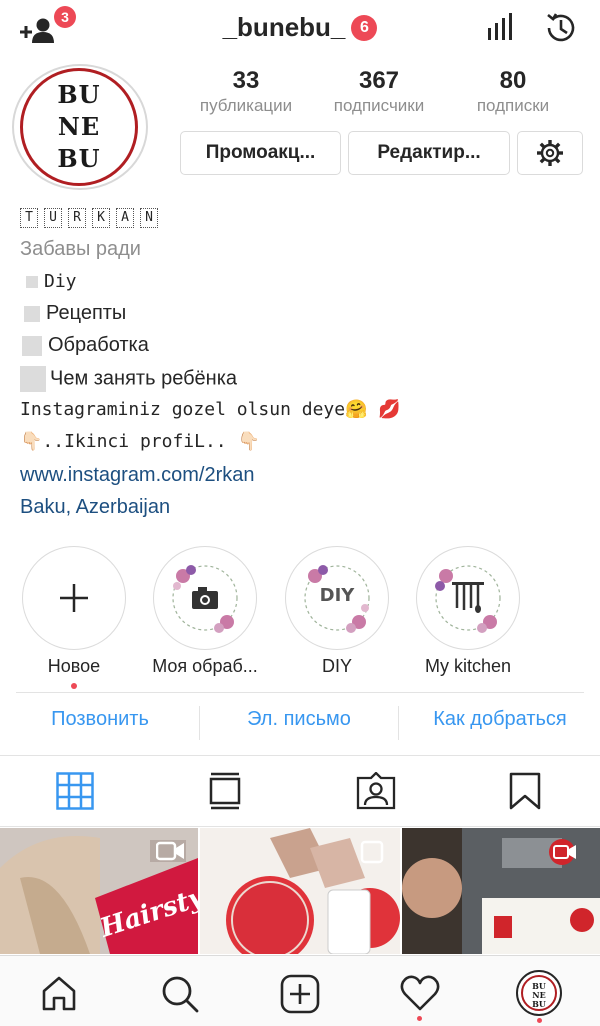  What do you see at coordinates (99, 891) in the screenshot?
I see `post-thumbnail: Hairstyle` at bounding box center [99, 891].